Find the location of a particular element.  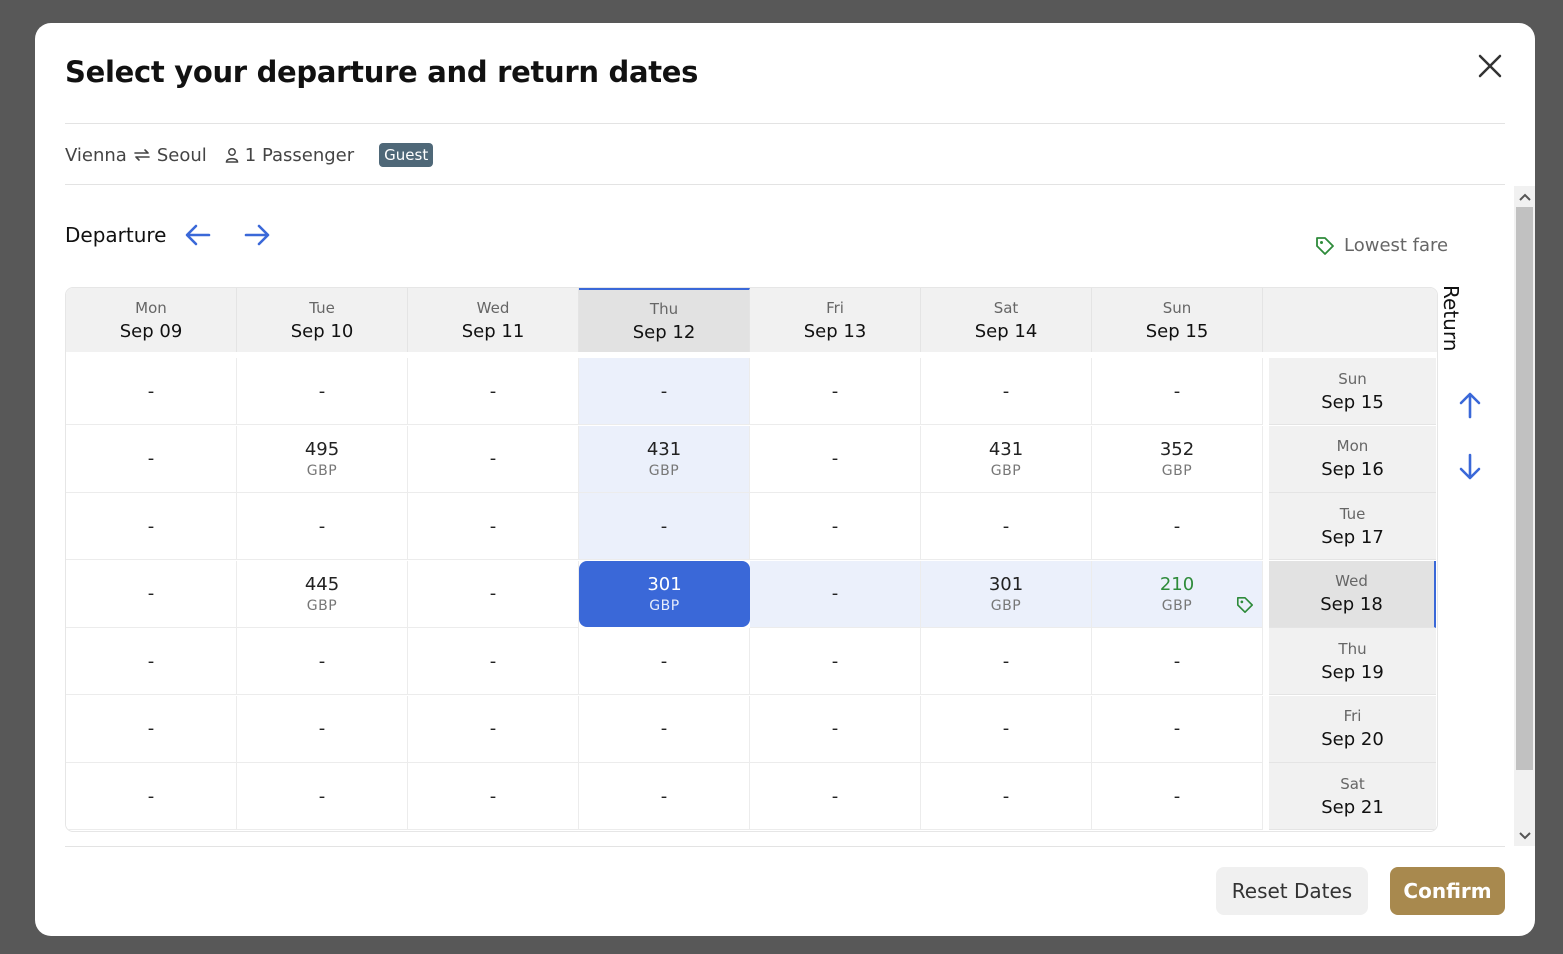

weekday-label: Tue is located at coordinates (1352, 513).